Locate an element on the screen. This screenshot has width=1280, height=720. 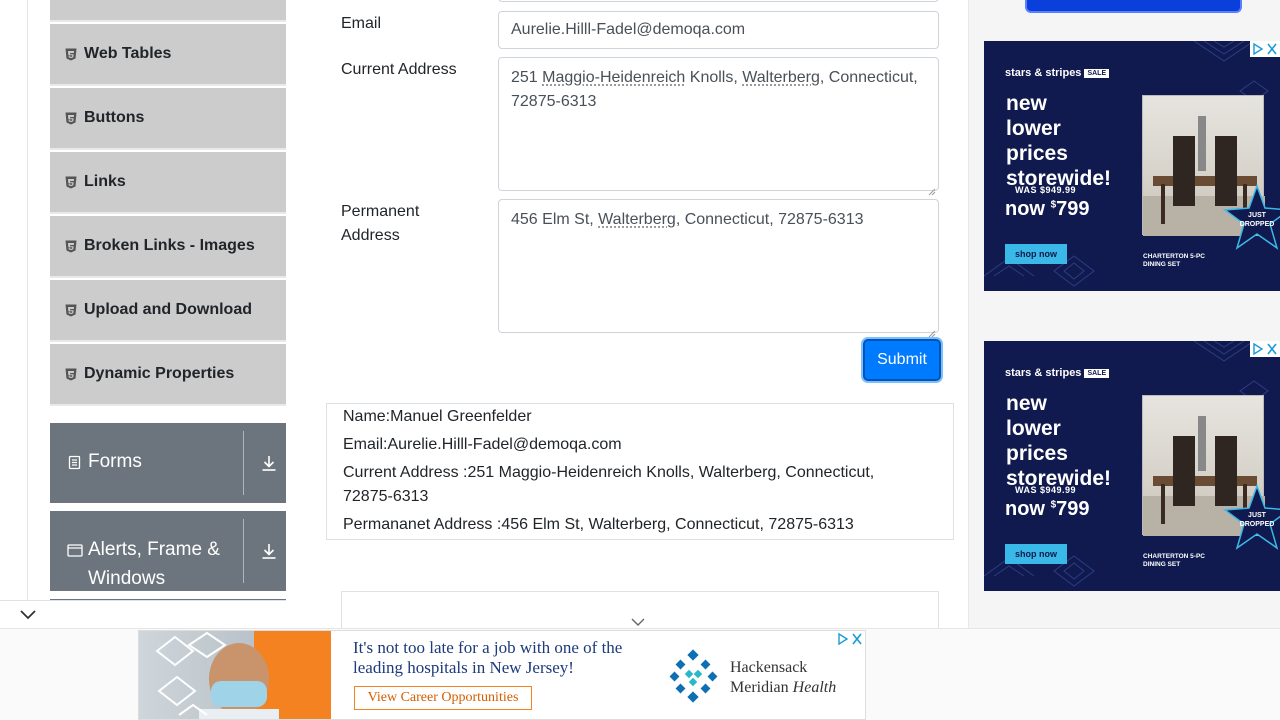
sidebar-item-label: Upload and Download is located at coordinates (168, 309).